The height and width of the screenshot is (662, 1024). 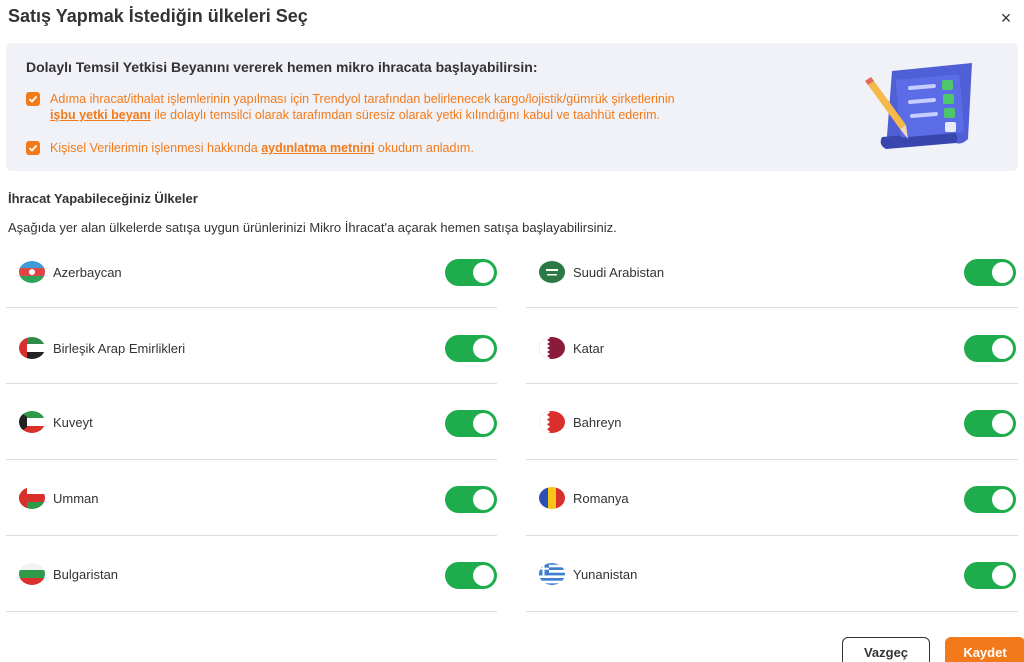 I want to click on country-name: Umman, so click(x=76, y=498).